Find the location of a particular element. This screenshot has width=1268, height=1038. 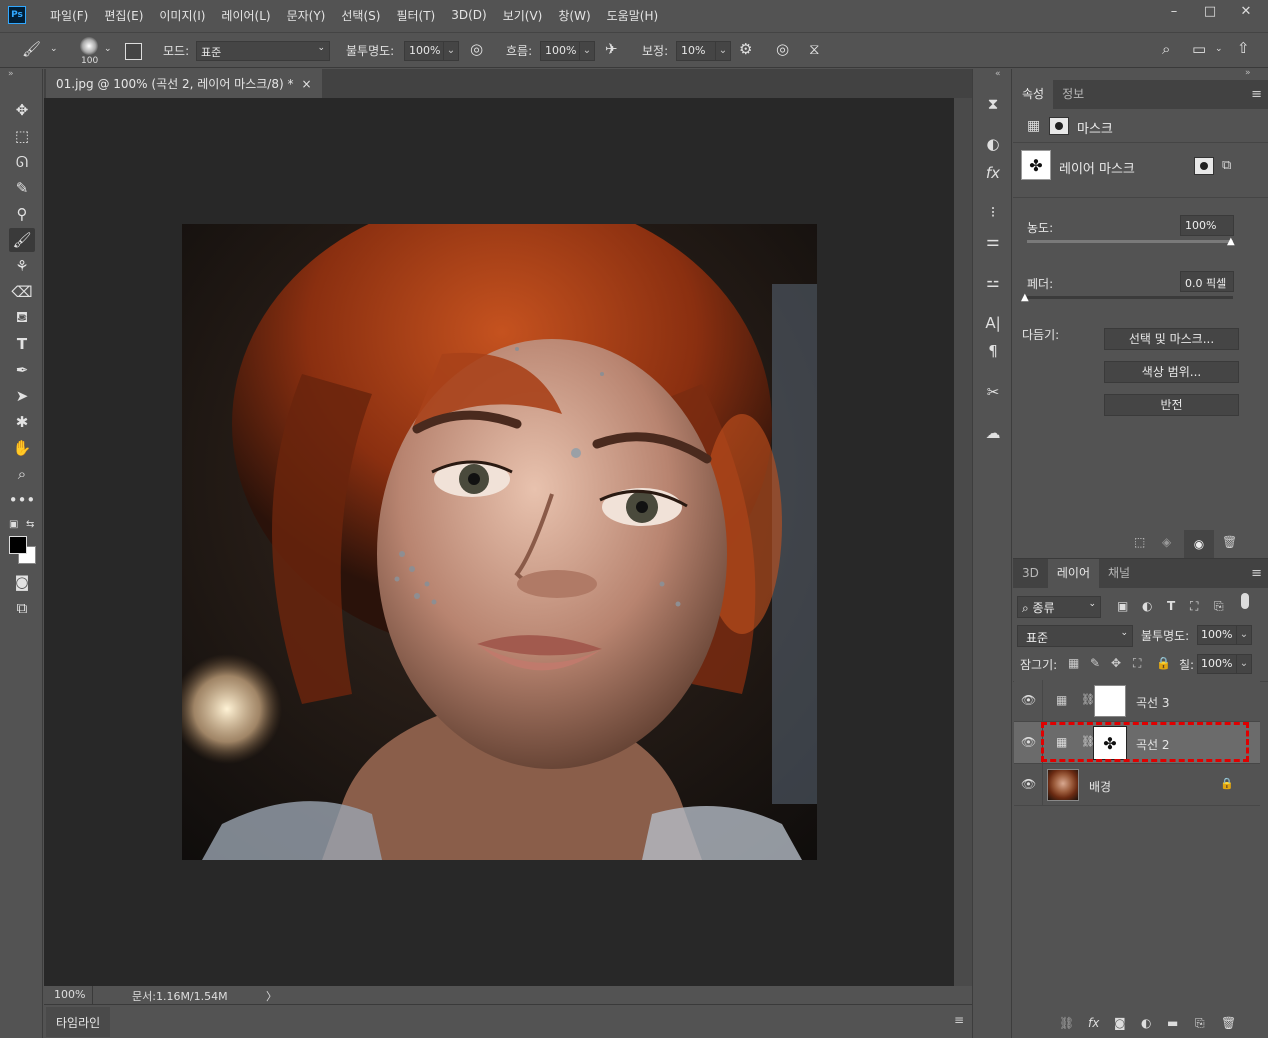

layer-row-background: 👁 배경 🔒 is located at coordinates (1137, 785).